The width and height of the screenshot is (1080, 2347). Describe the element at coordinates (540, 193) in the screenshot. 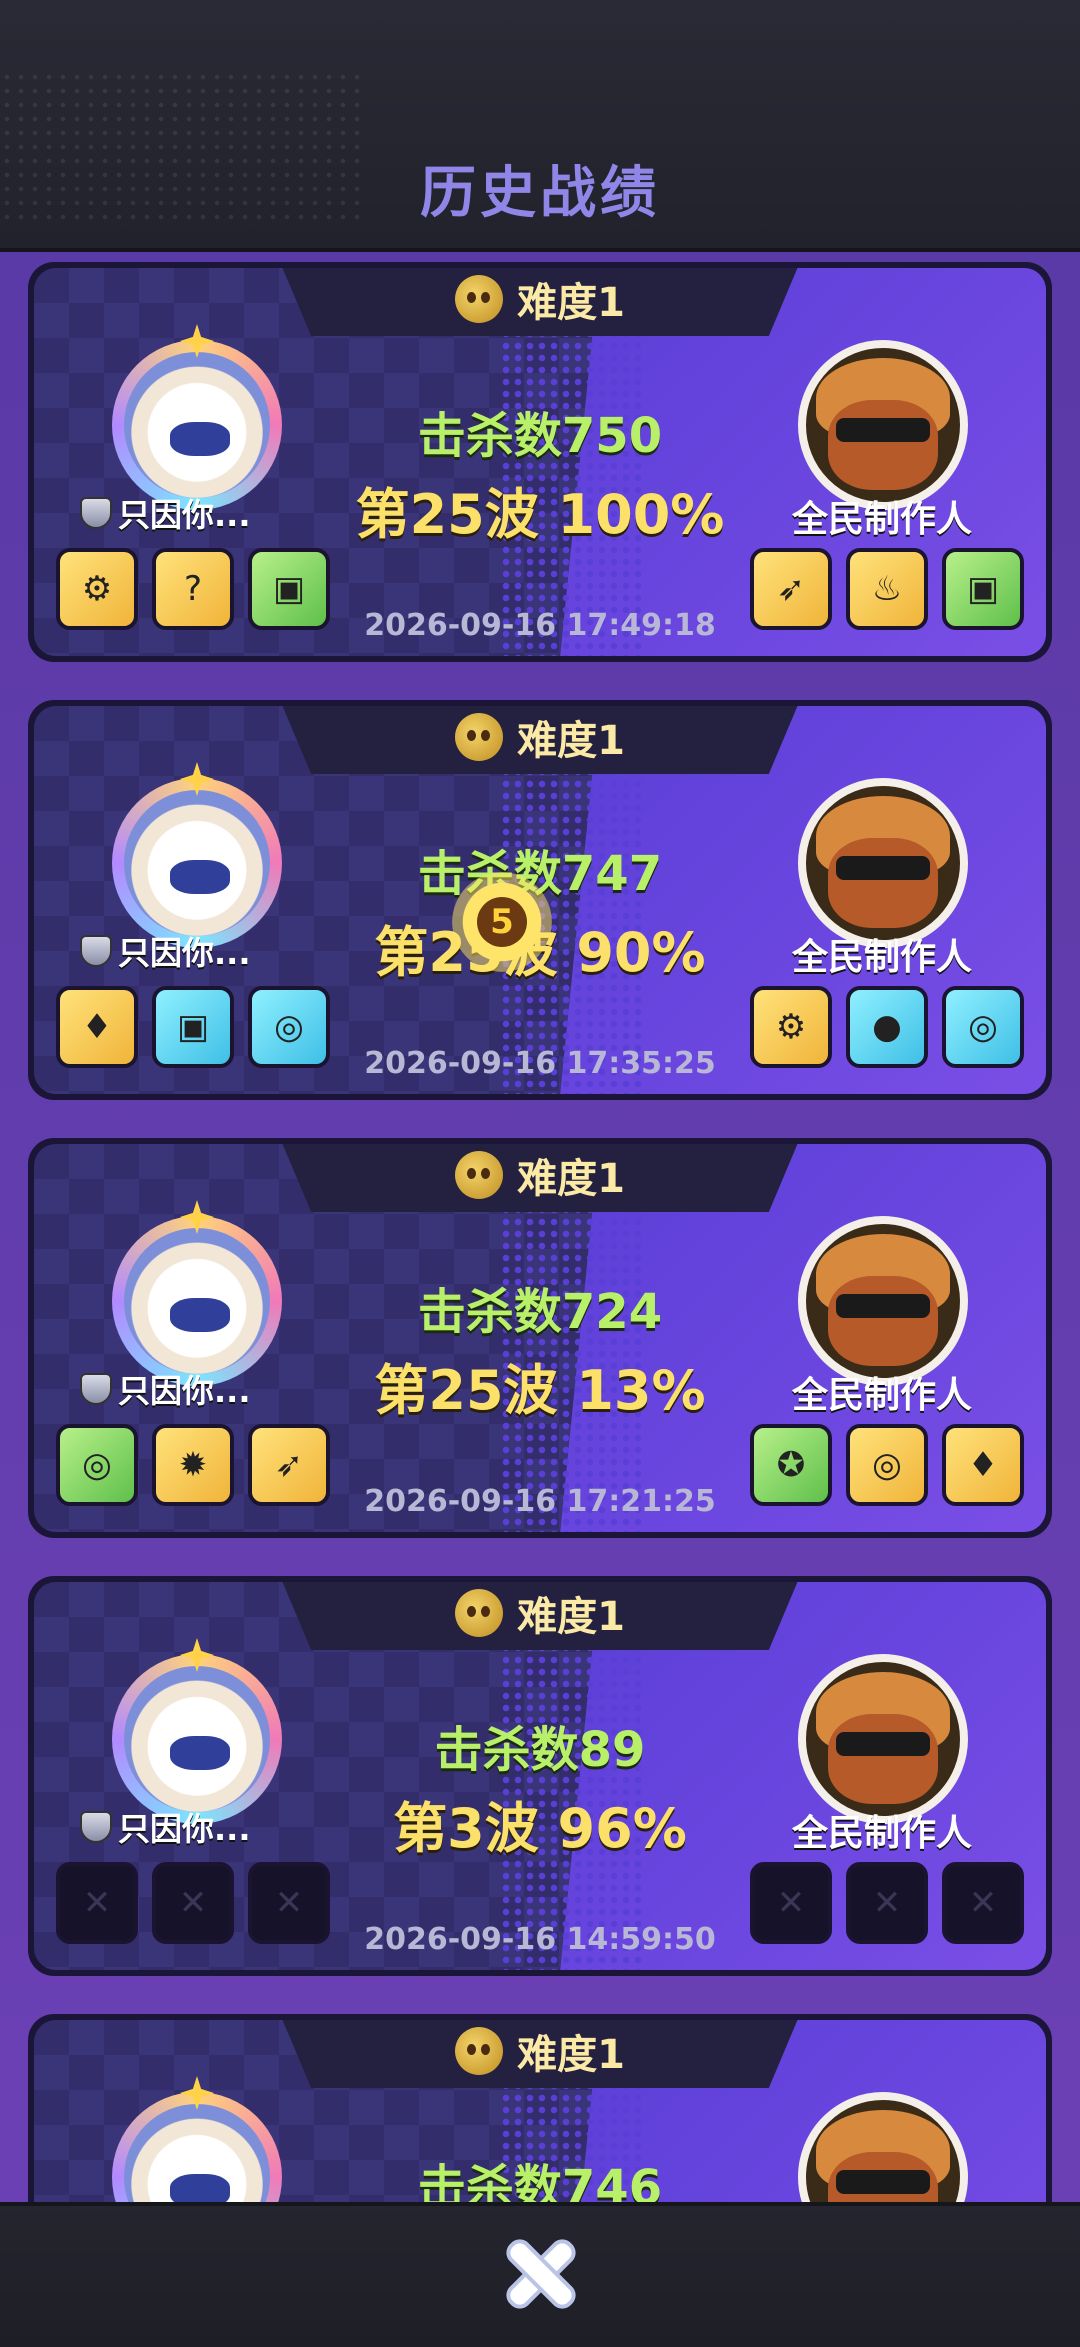

I see `page-title: 历史战绩` at that location.